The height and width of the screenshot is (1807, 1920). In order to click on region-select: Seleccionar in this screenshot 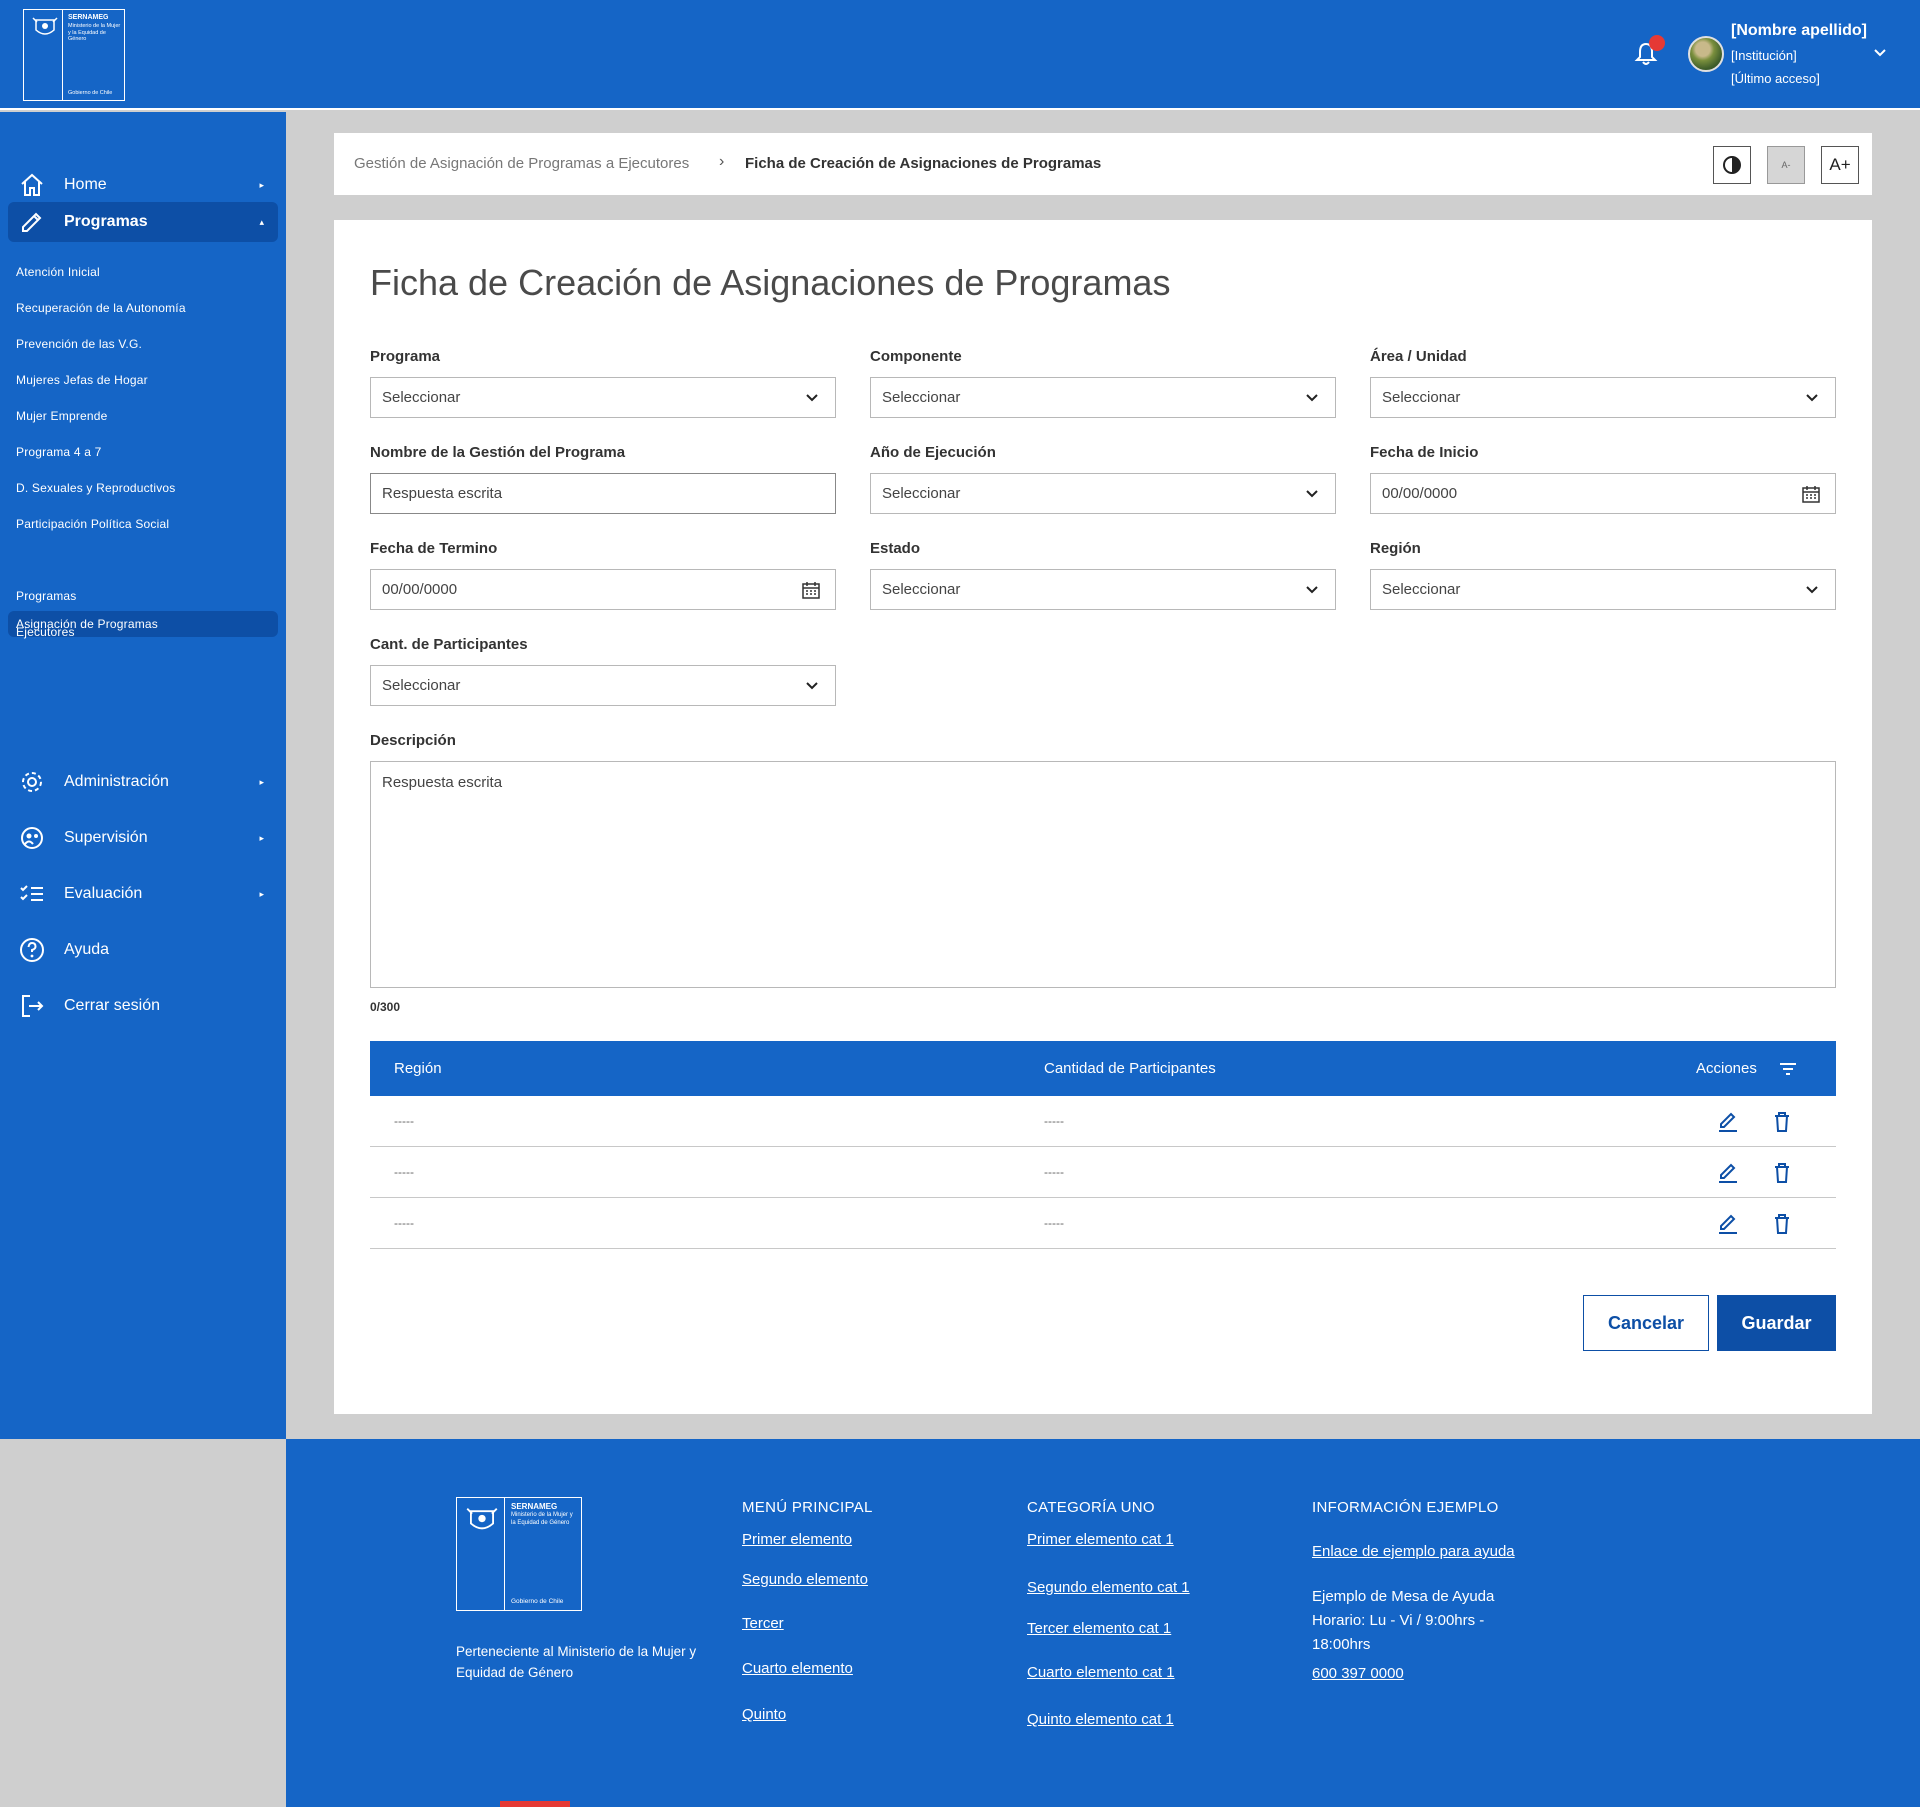, I will do `click(1603, 589)`.